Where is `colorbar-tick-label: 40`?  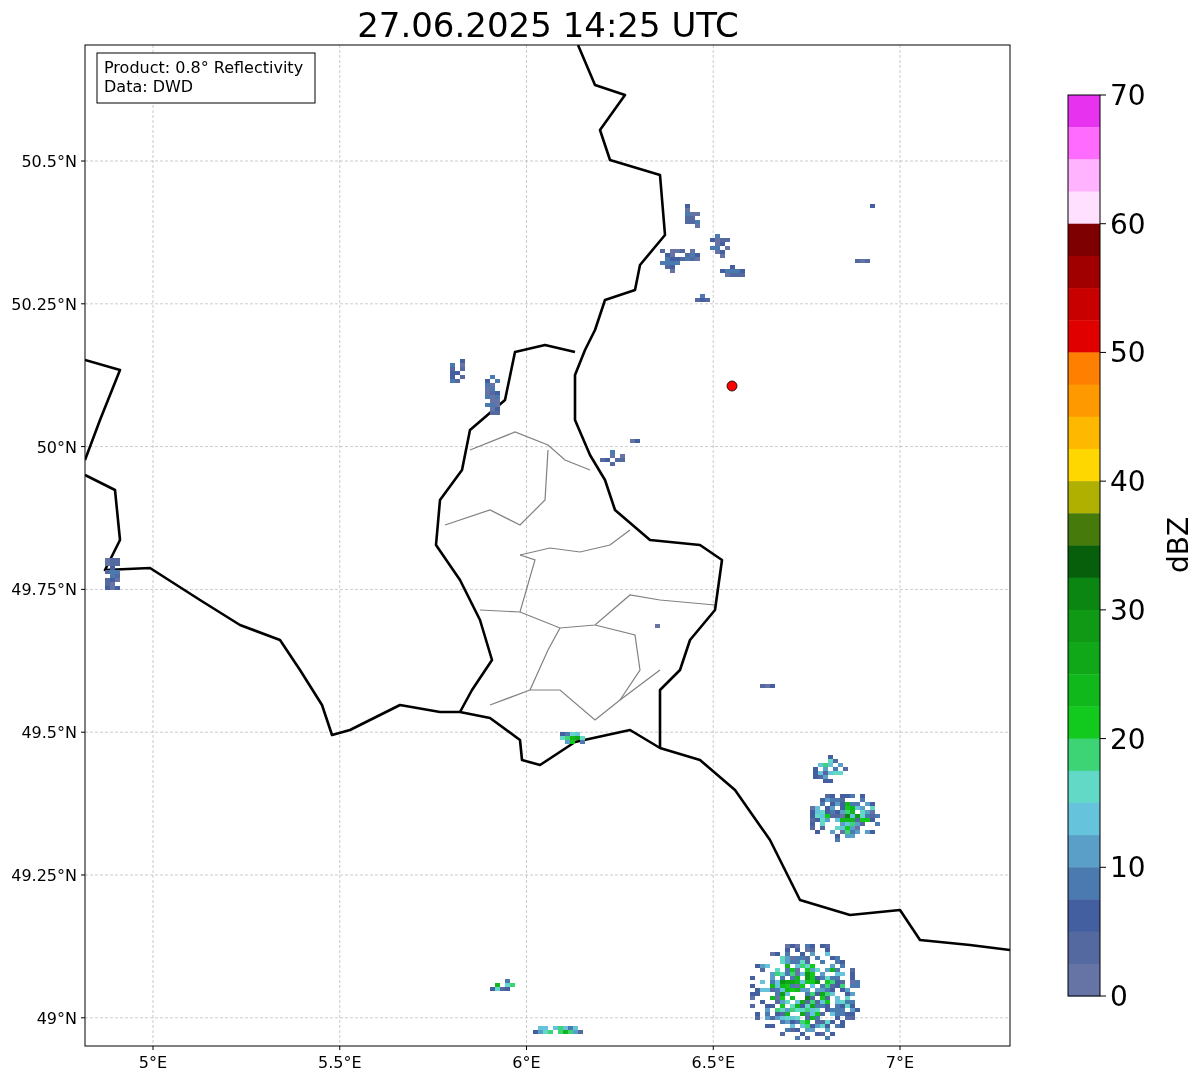 colorbar-tick-label: 40 is located at coordinates (1128, 482).